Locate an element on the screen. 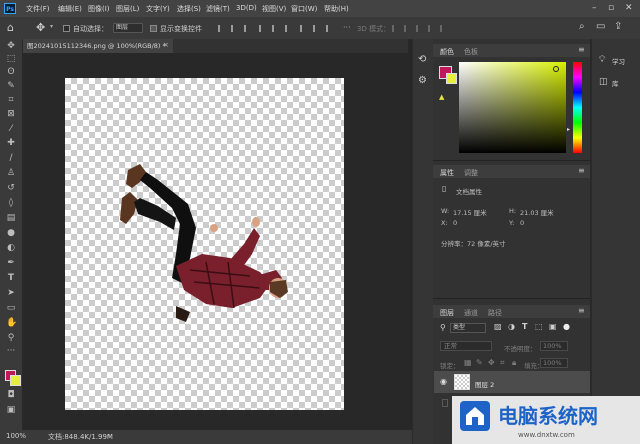  document-tab: 图20241015112346.png @ 100%(RGB/8) * is located at coordinates (98, 46).